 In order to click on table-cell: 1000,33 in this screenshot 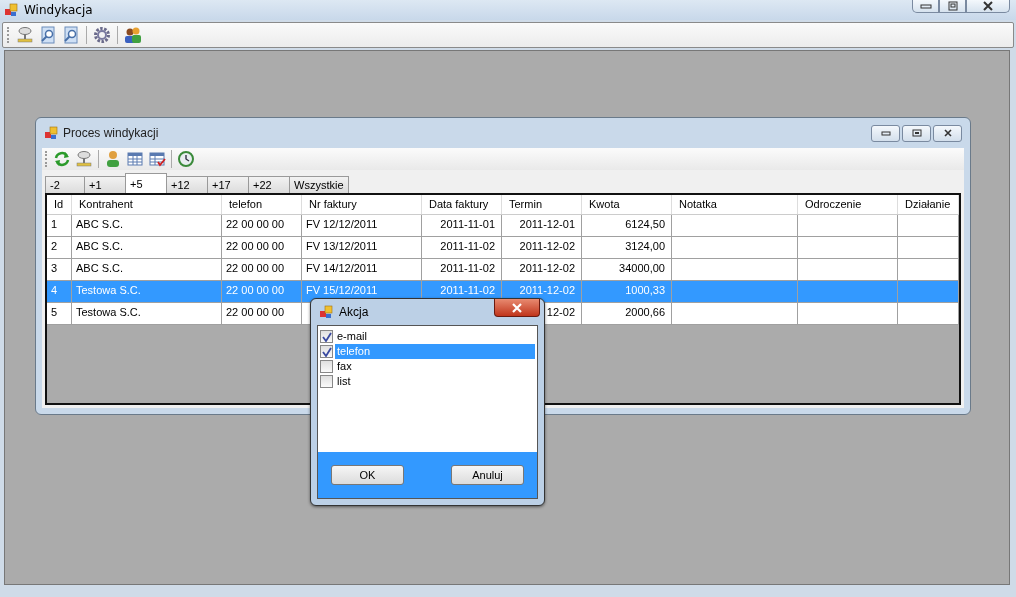, I will do `click(645, 290)`.